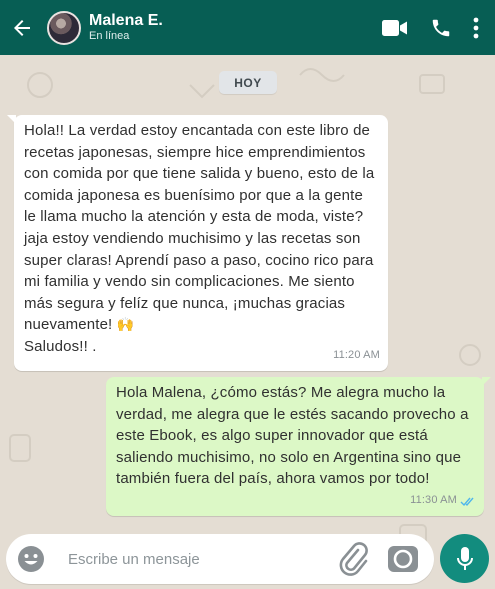 The width and height of the screenshot is (495, 589). I want to click on mic-button, so click(464, 558).